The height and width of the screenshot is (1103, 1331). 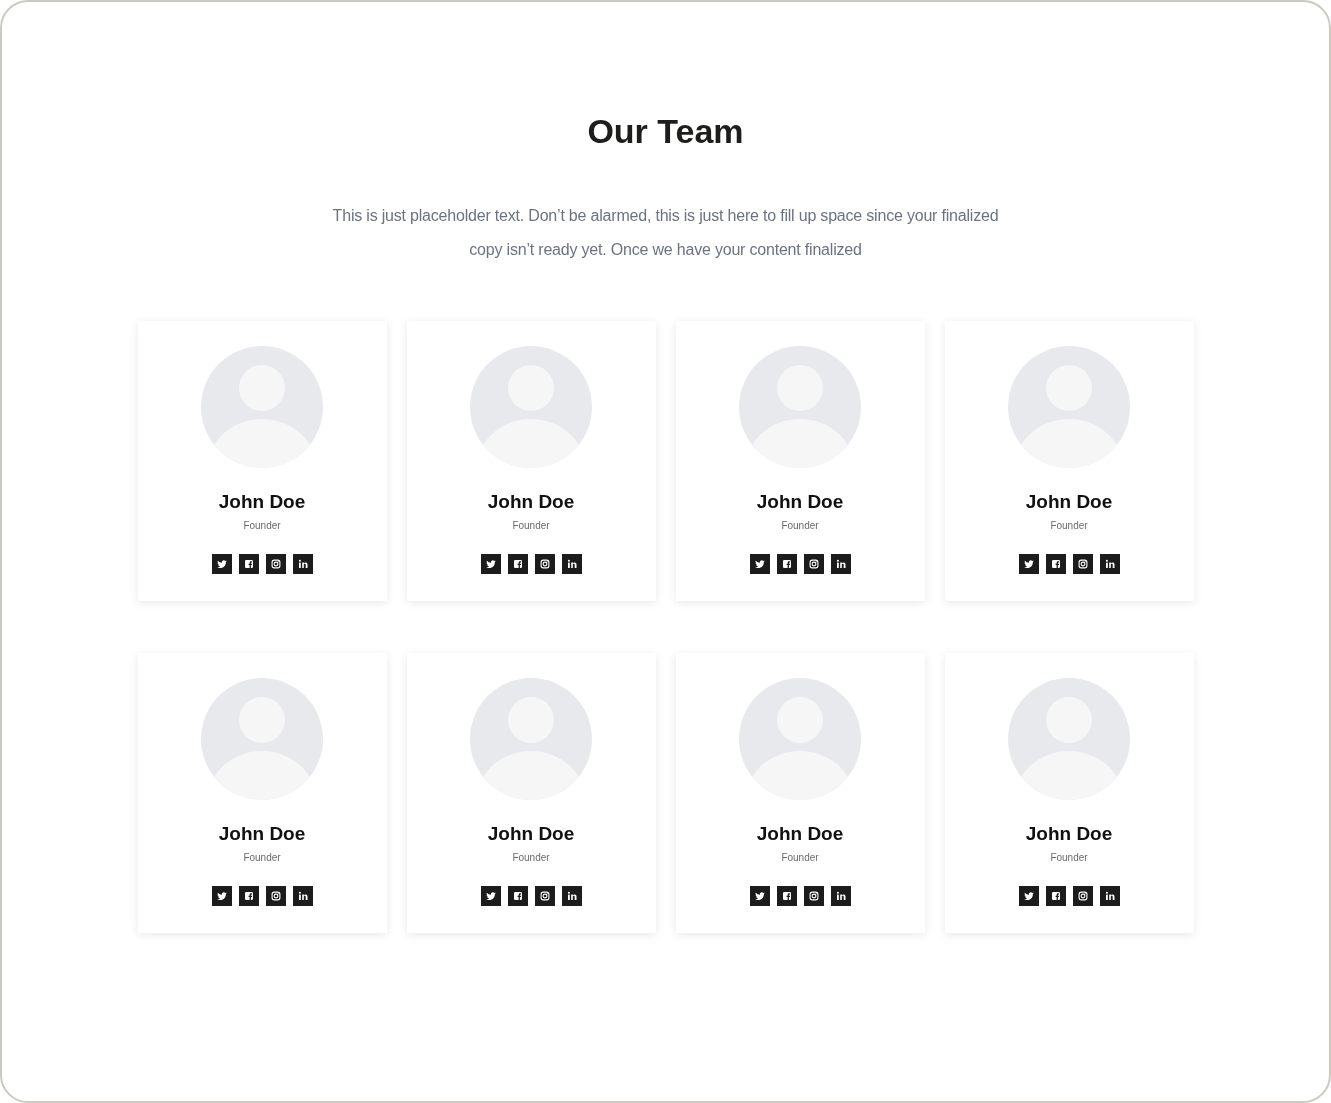 What do you see at coordinates (665, 131) in the screenshot?
I see `section-title: Our Team` at bounding box center [665, 131].